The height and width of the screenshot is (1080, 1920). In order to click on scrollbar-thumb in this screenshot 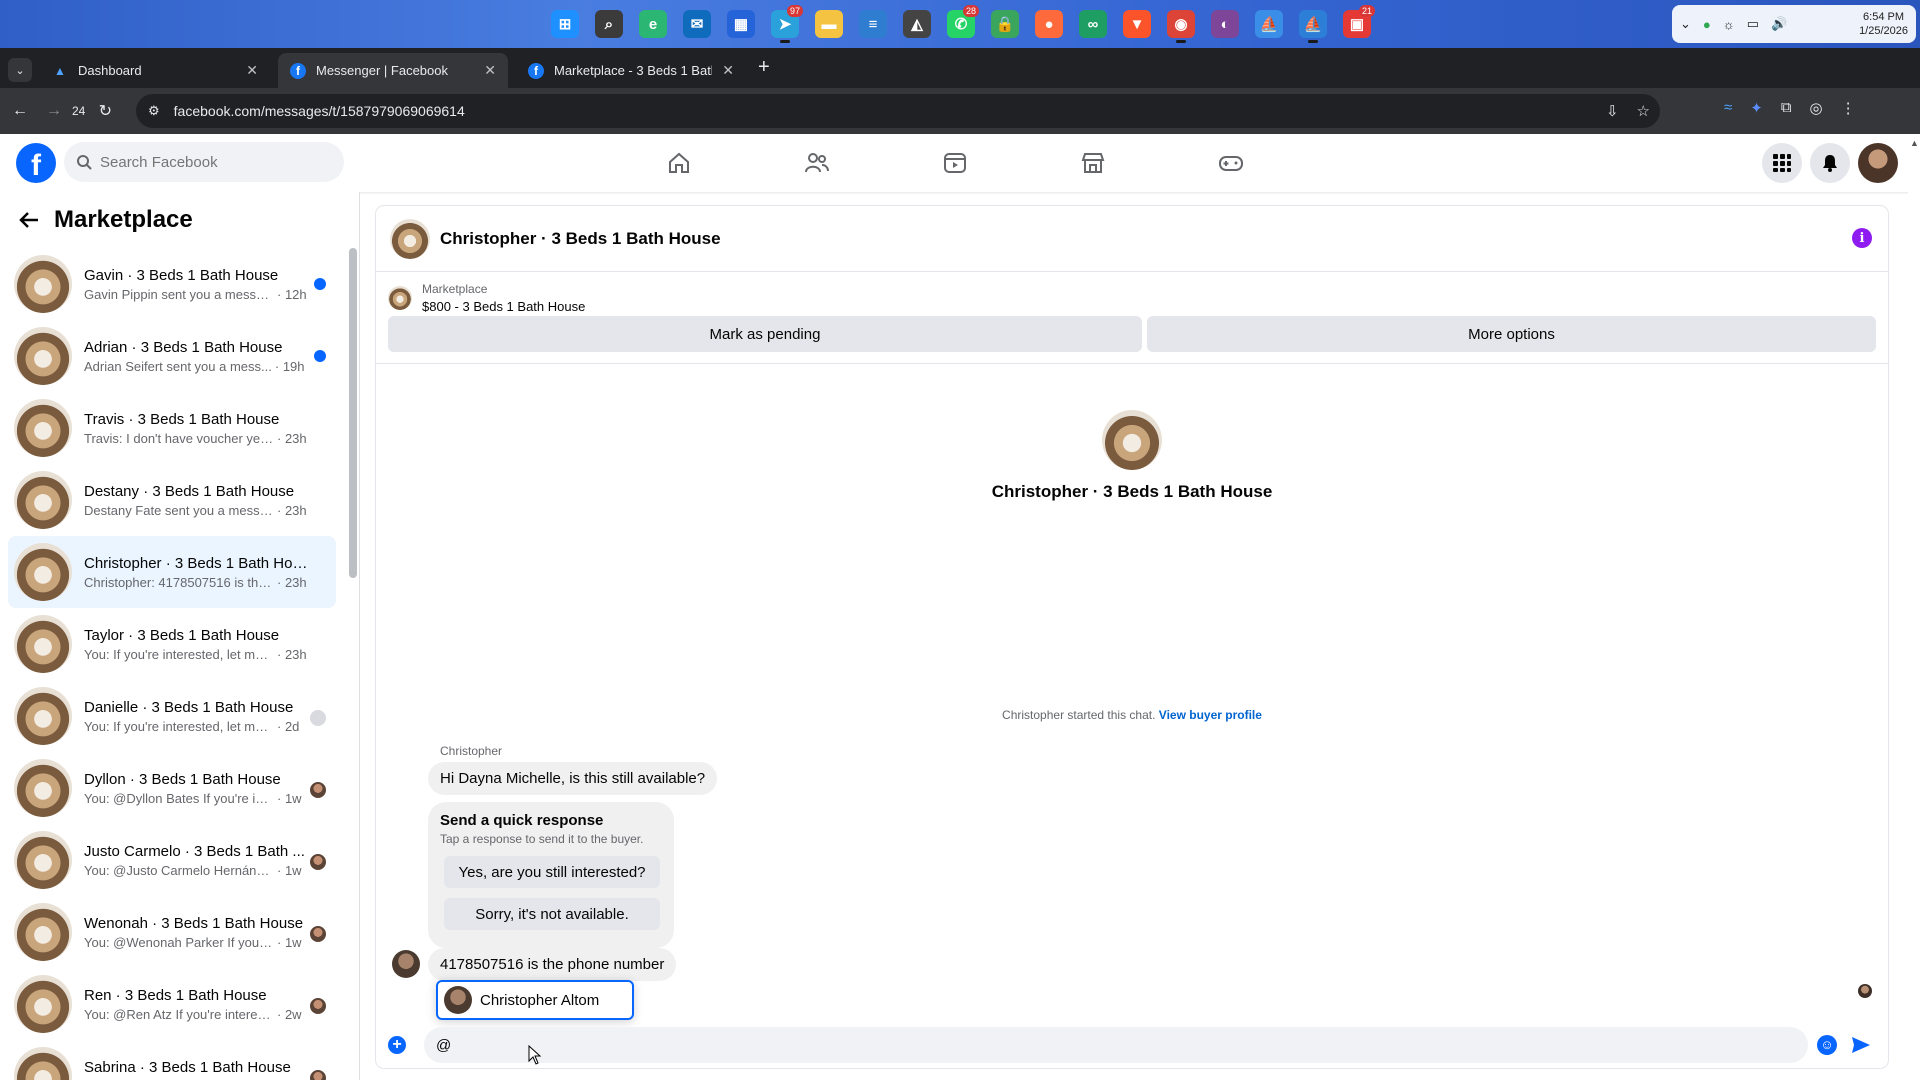, I will do `click(353, 413)`.